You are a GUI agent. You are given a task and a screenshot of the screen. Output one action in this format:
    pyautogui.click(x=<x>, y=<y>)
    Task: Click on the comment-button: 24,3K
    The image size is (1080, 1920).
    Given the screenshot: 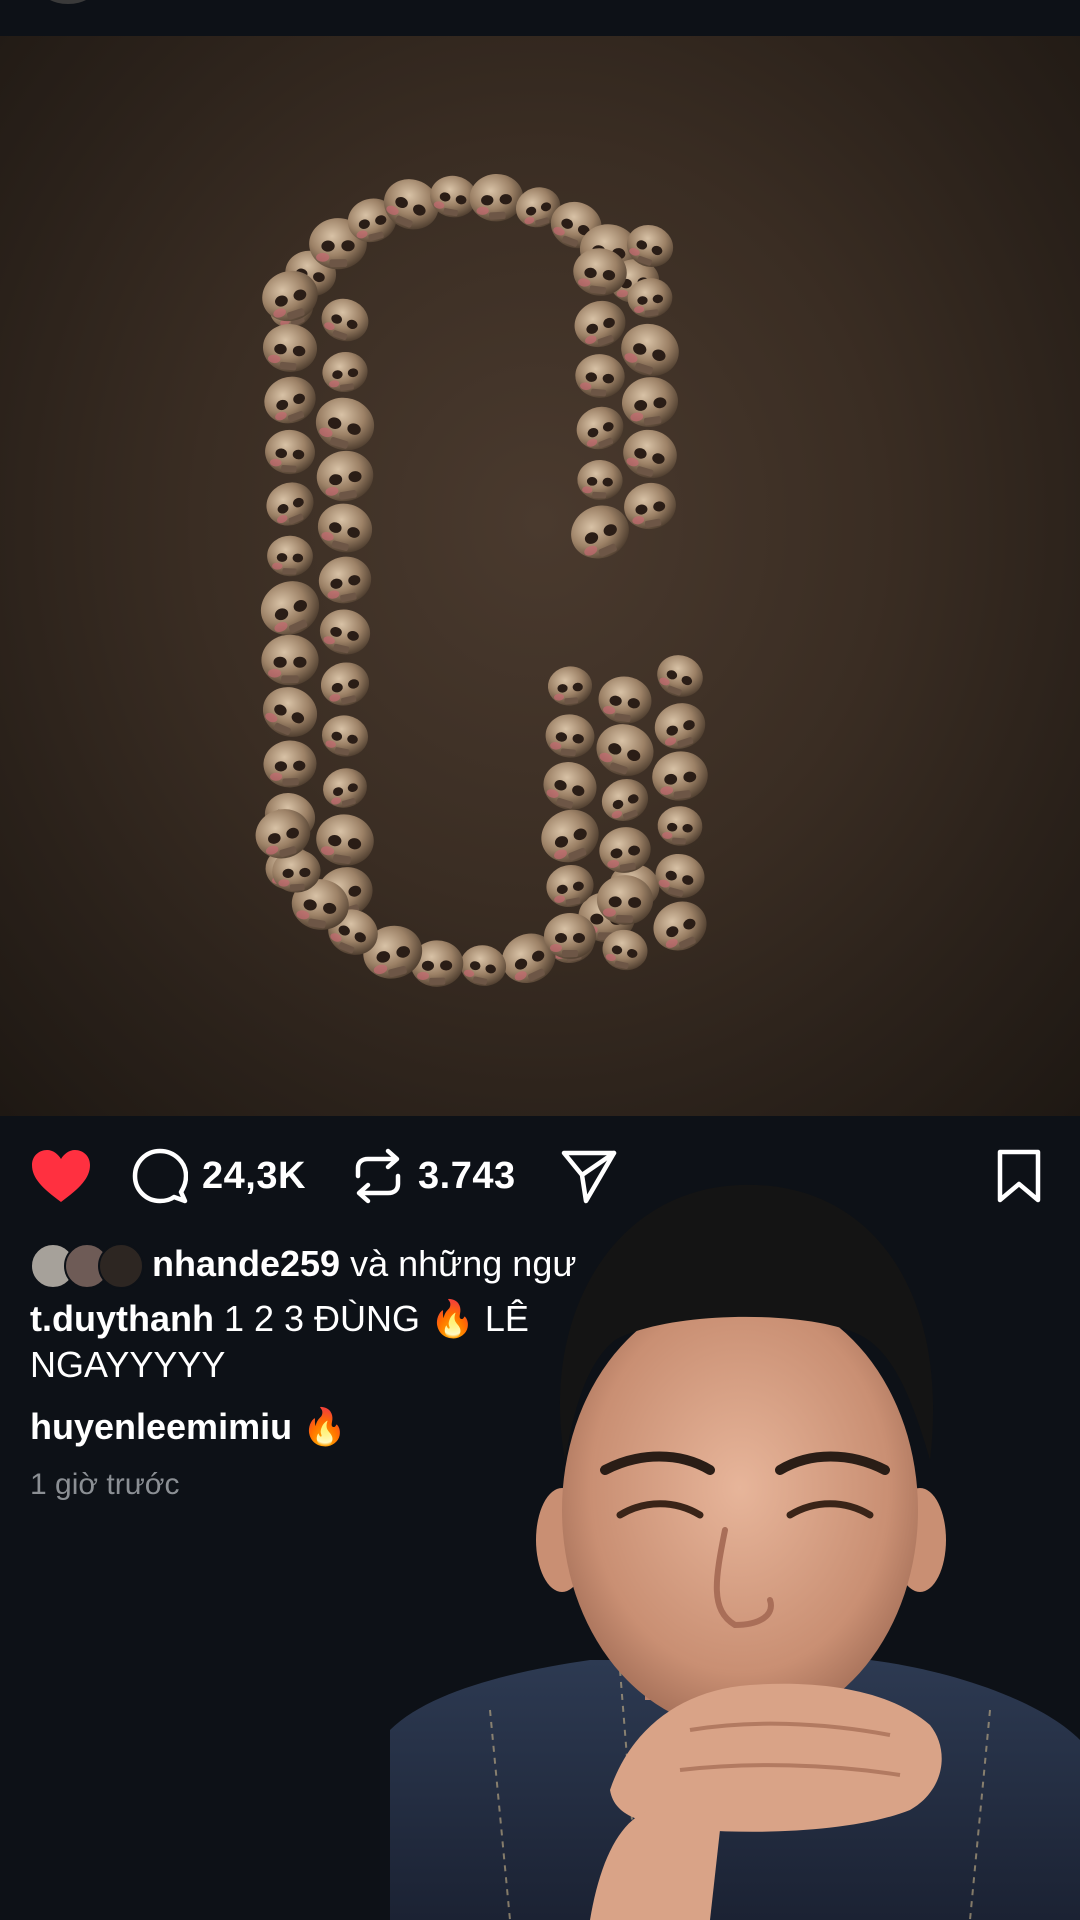 What is the action you would take?
    pyautogui.click(x=219, y=1176)
    